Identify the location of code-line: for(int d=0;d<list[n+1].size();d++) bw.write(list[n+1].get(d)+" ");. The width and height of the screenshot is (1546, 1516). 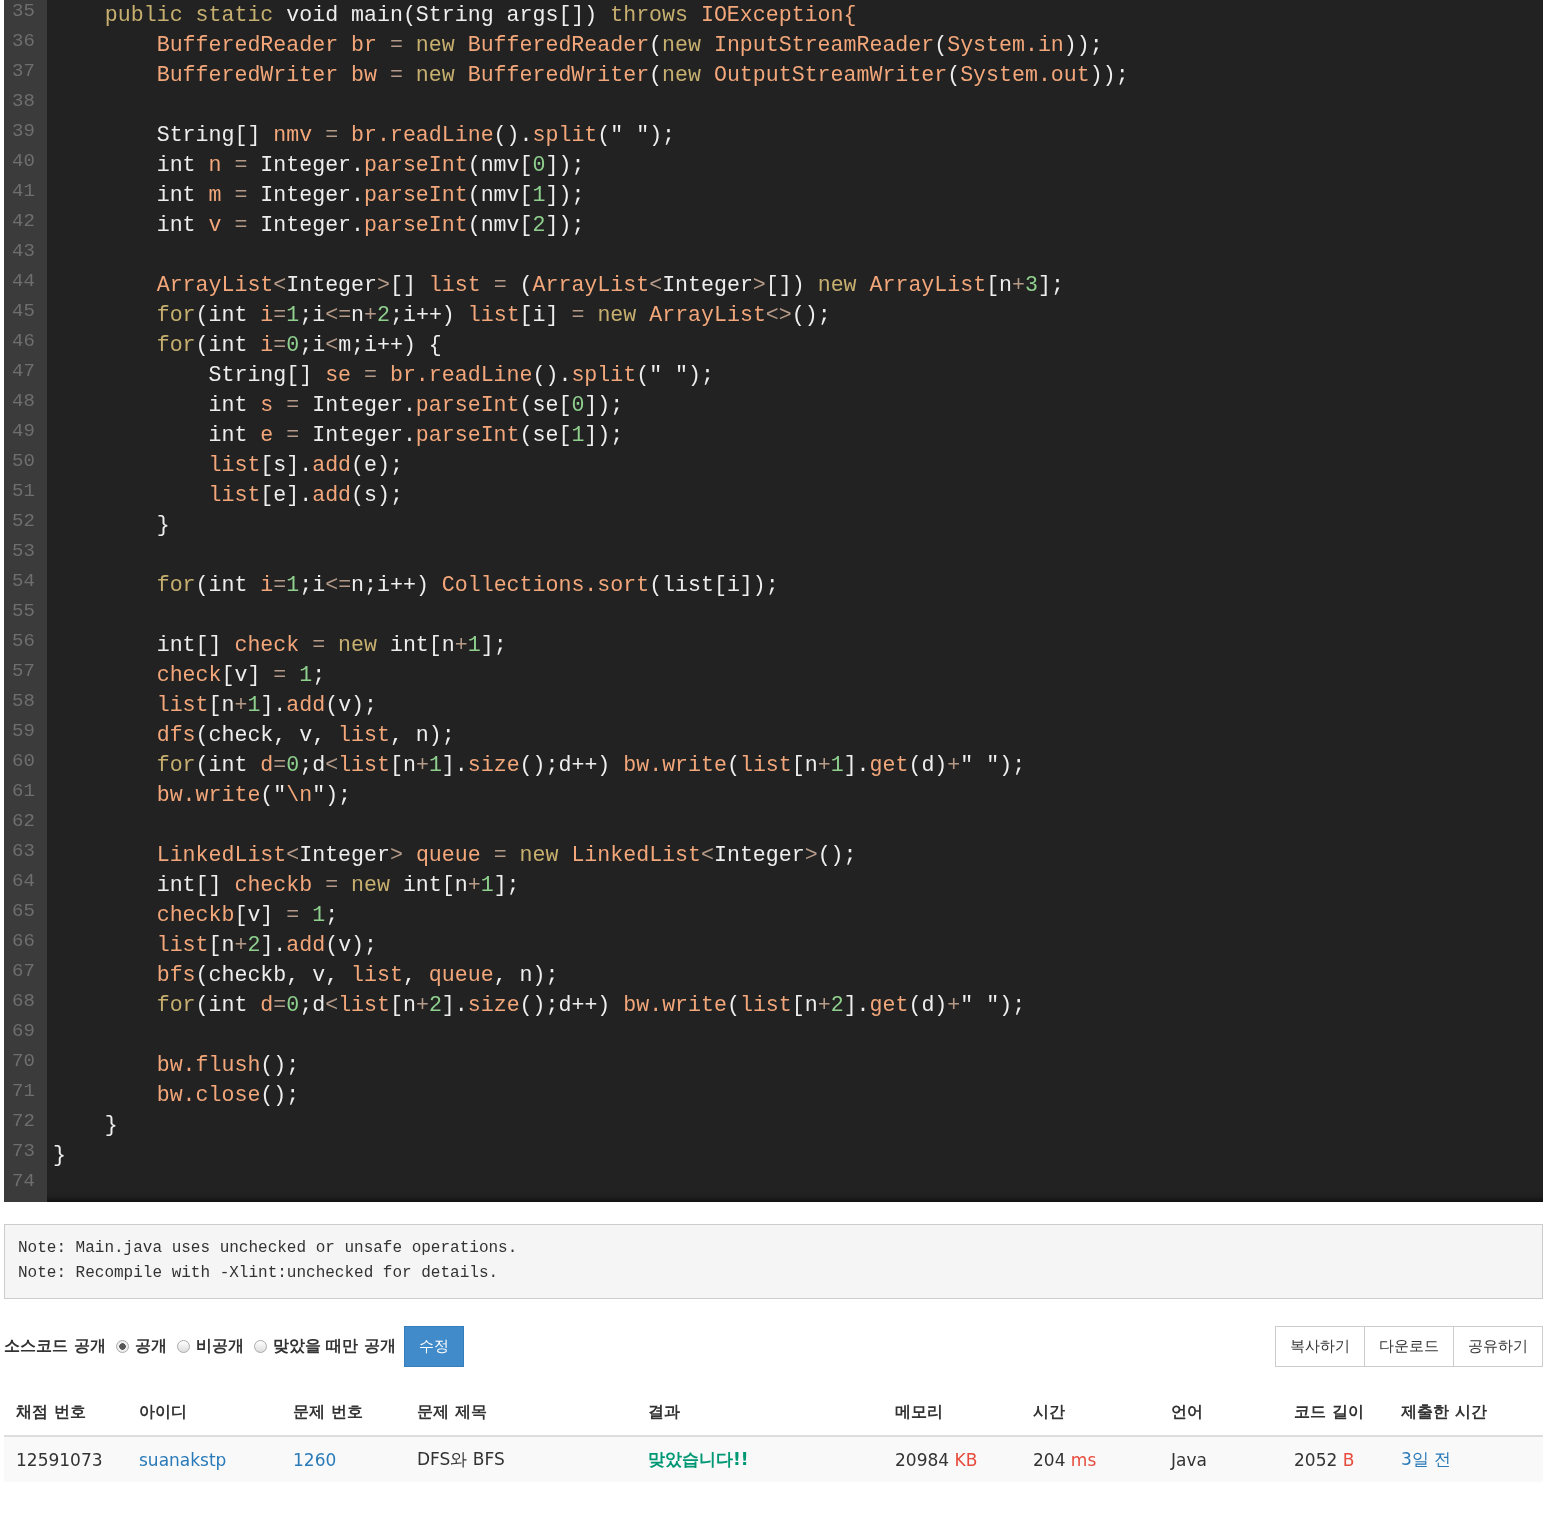
(590, 765).